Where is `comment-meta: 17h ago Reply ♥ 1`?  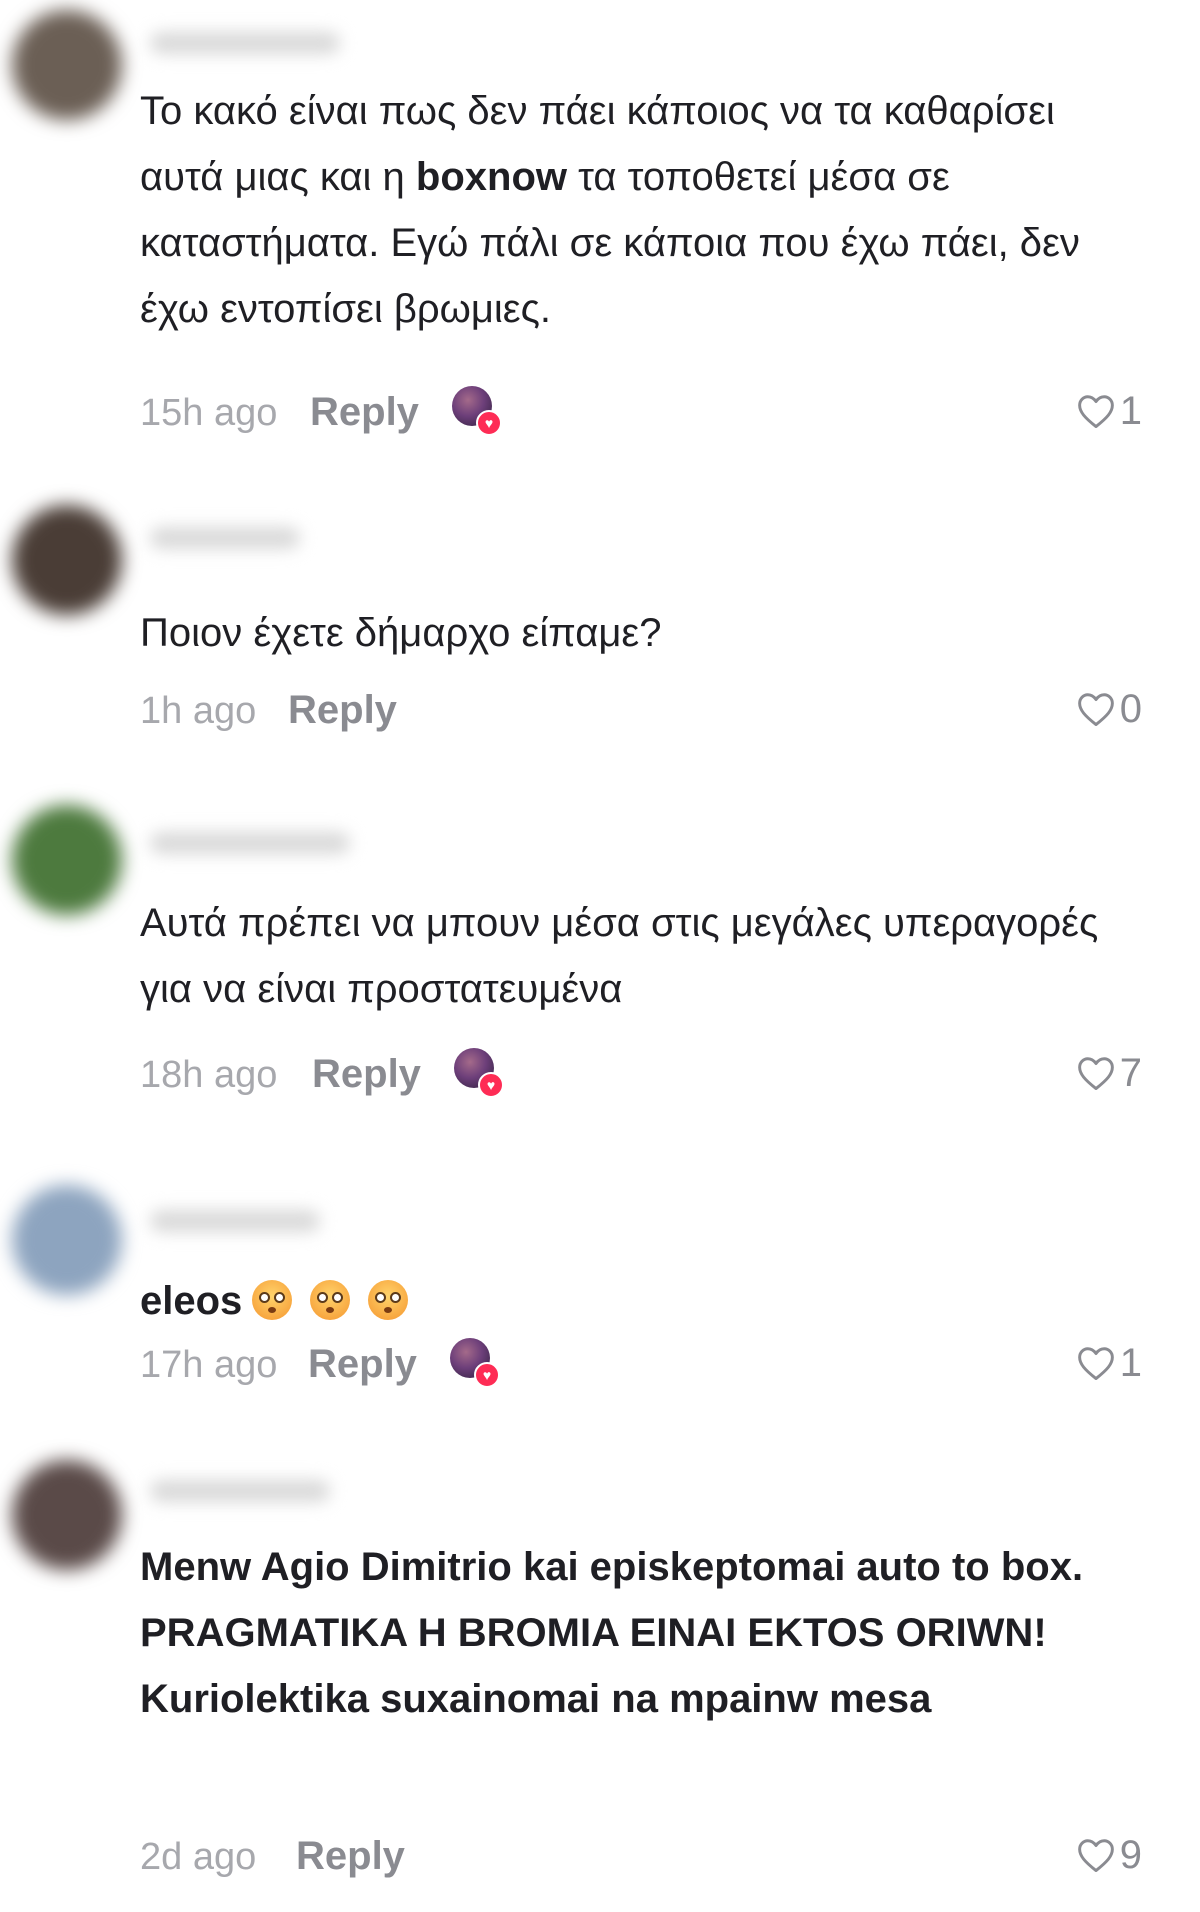
comment-meta: 17h ago Reply ♥ 1 is located at coordinates (641, 1366).